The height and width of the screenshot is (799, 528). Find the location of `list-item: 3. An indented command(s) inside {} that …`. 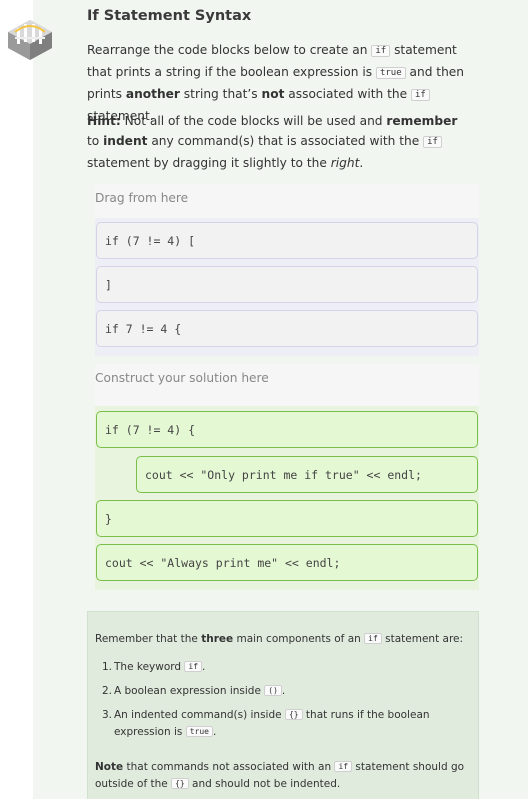

list-item: 3. An indented command(s) inside {} that … is located at coordinates (266, 723).